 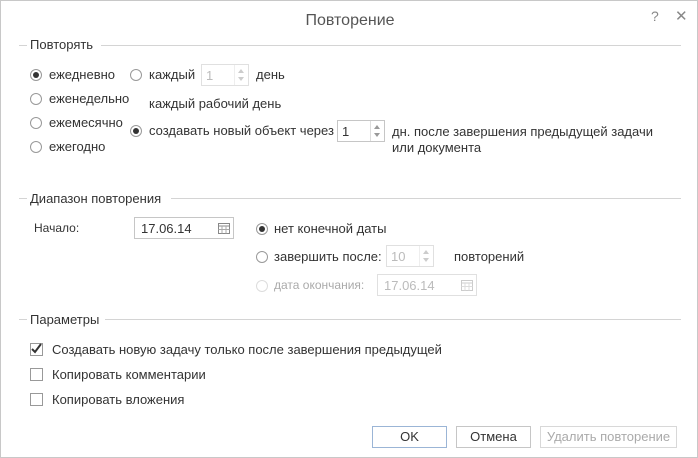 I want to click on radio-end-date, so click(x=262, y=286).